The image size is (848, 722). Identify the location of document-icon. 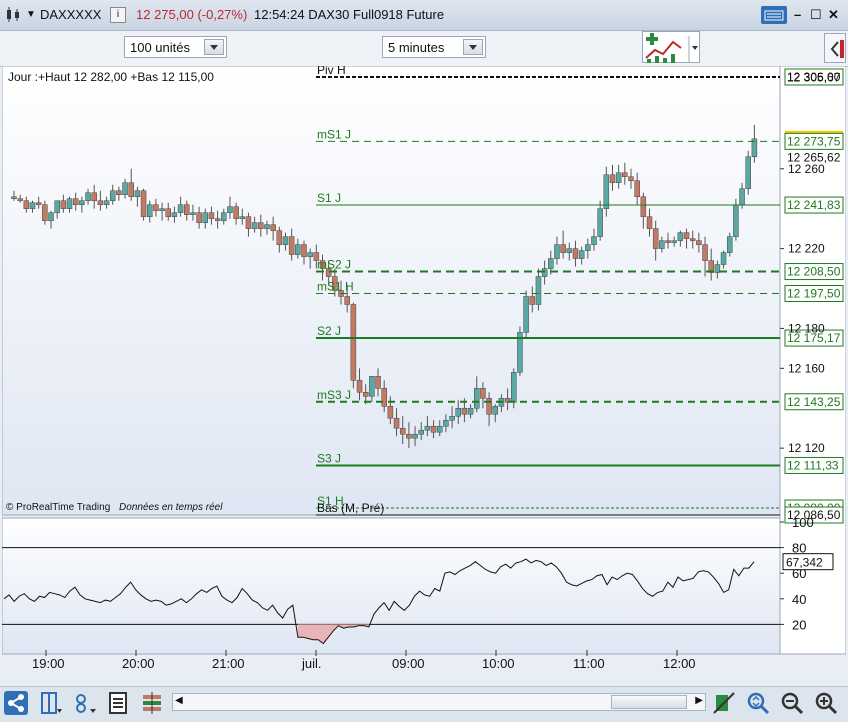
(118, 703).